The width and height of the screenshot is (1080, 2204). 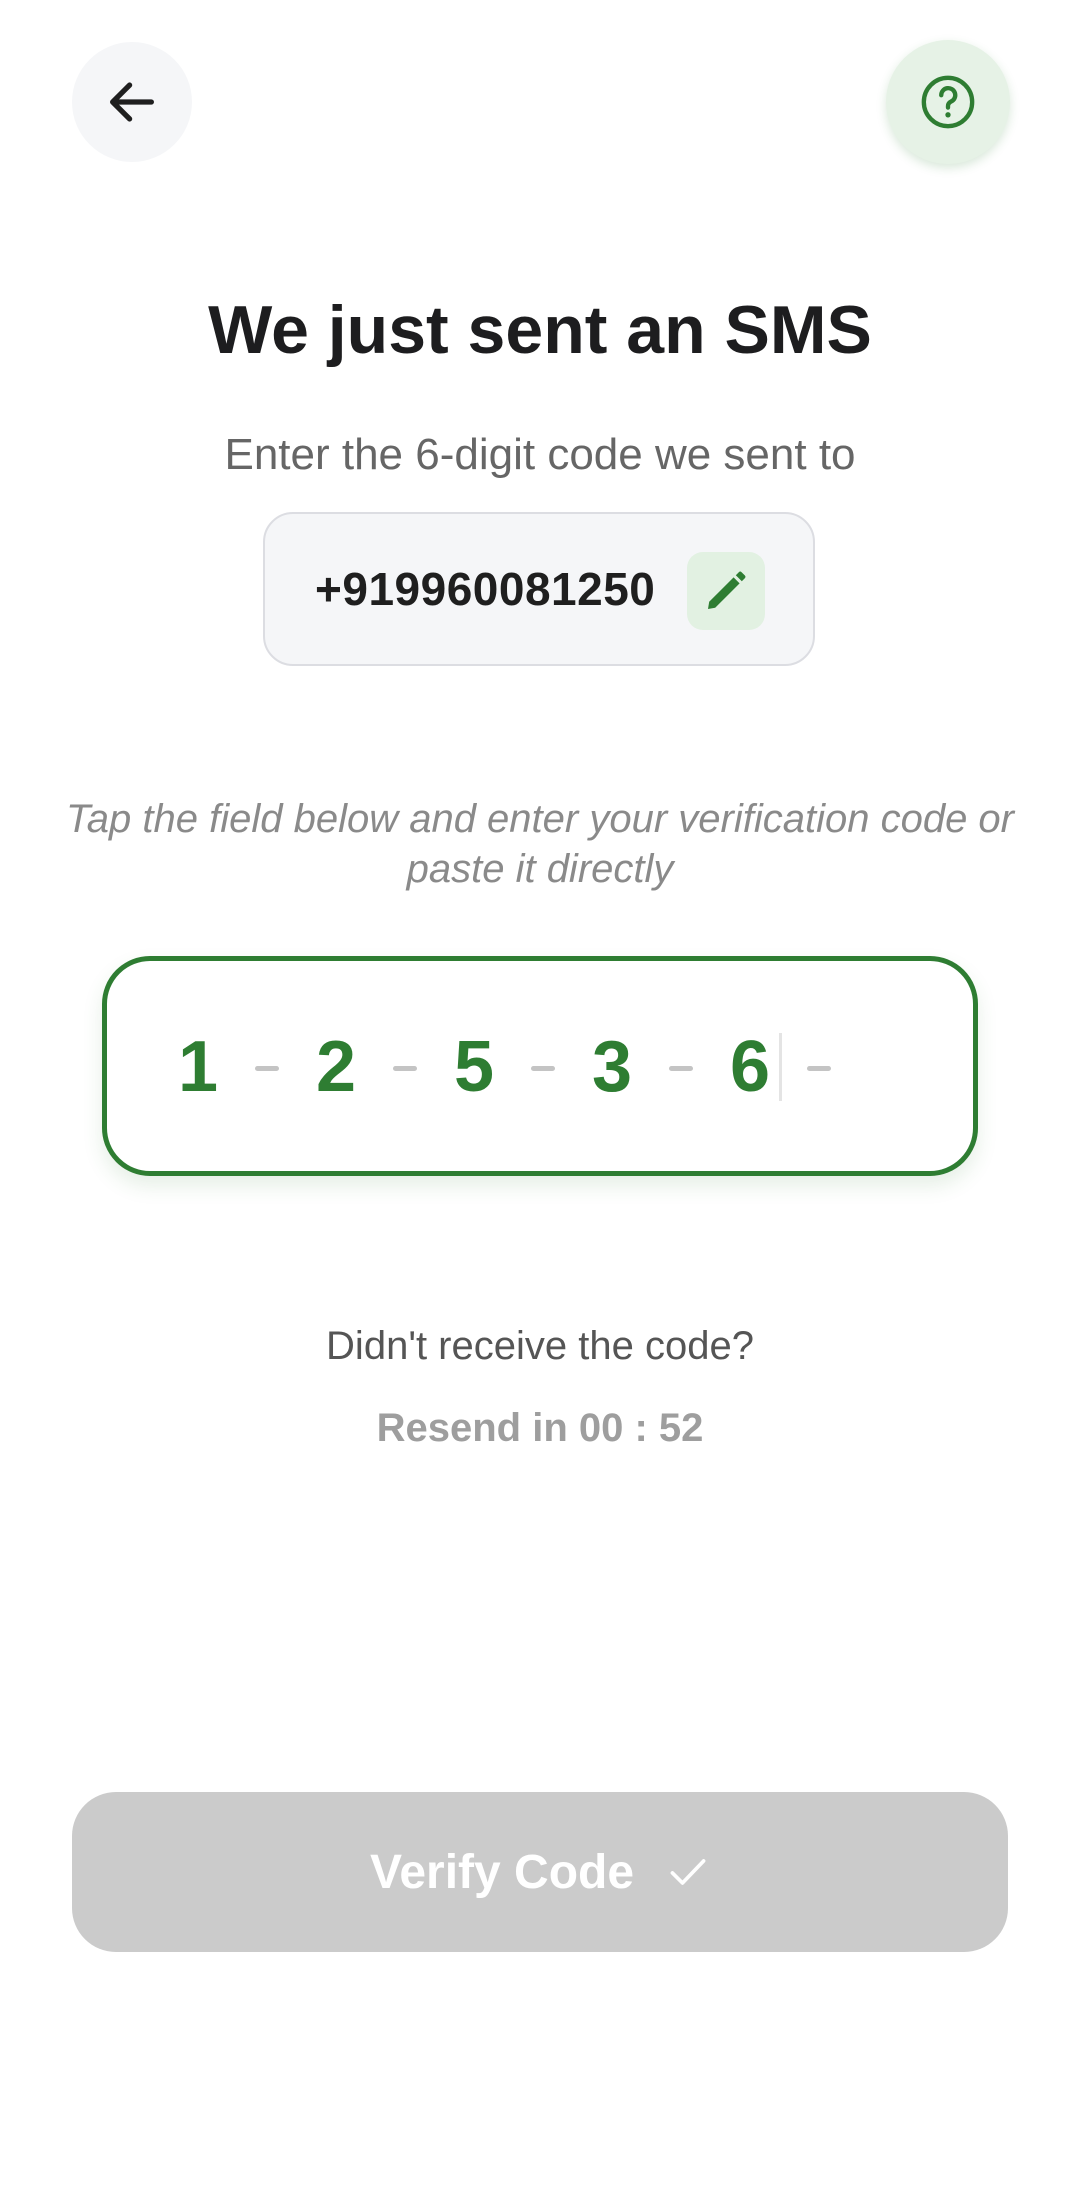 I want to click on pencil-icon, so click(x=727, y=590).